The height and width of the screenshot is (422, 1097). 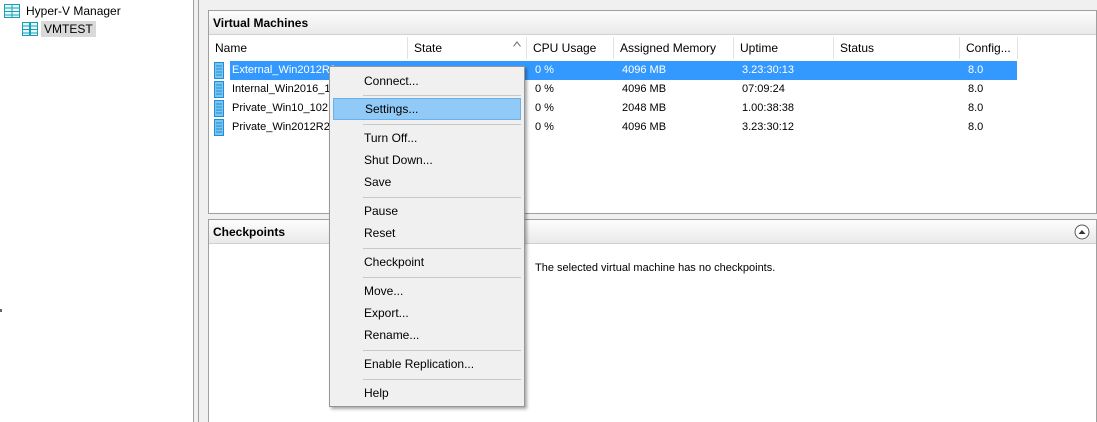 I want to click on menu-item-save: Save, so click(x=427, y=182).